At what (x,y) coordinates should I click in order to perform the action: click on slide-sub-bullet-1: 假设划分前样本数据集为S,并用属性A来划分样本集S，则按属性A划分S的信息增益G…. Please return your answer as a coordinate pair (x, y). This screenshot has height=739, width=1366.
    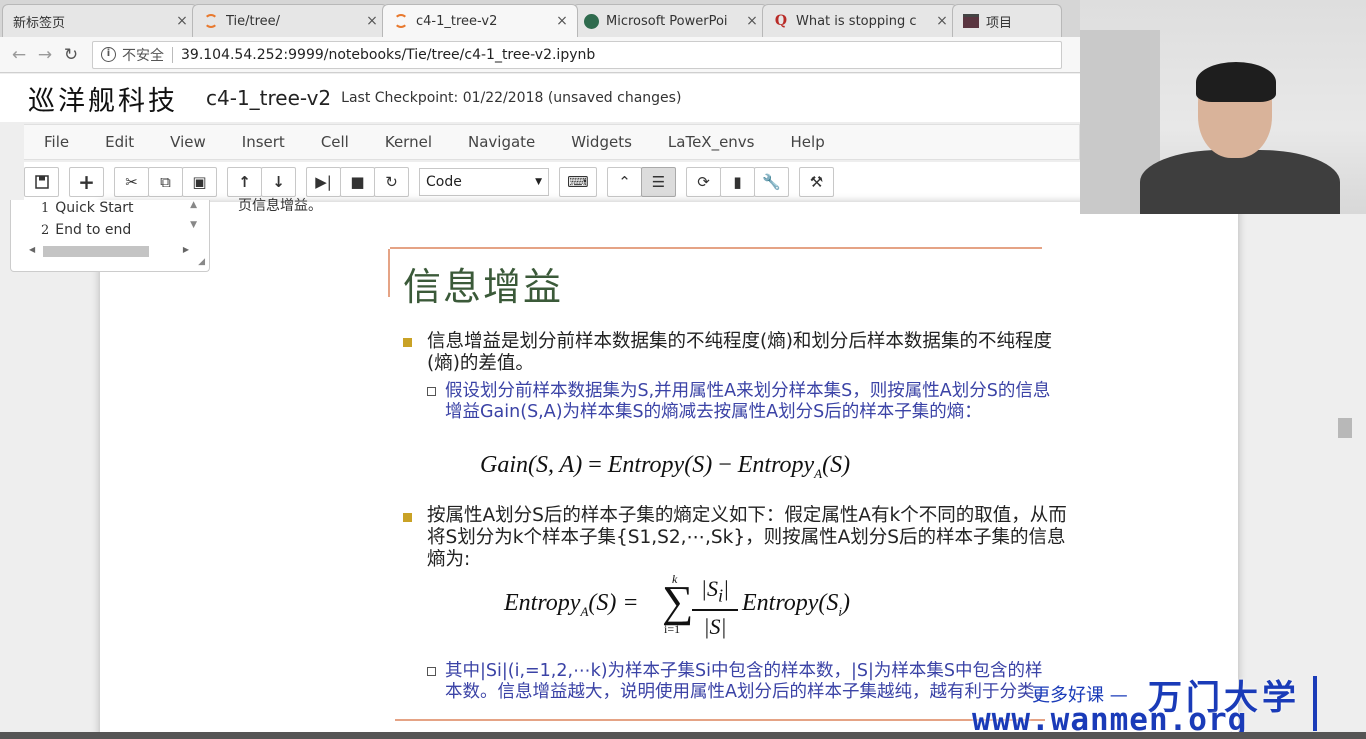
    Looking at the image, I should click on (748, 401).